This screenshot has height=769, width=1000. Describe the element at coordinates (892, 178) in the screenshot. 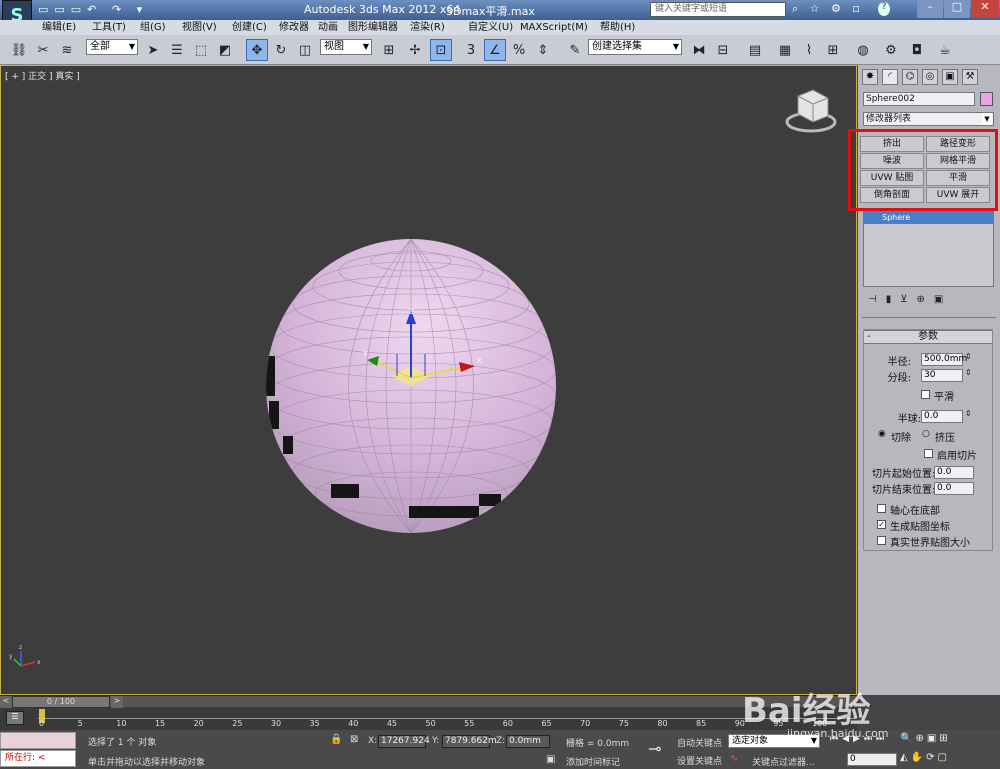

I see `modifier-uvw-map-button: UVW 贴图` at that location.